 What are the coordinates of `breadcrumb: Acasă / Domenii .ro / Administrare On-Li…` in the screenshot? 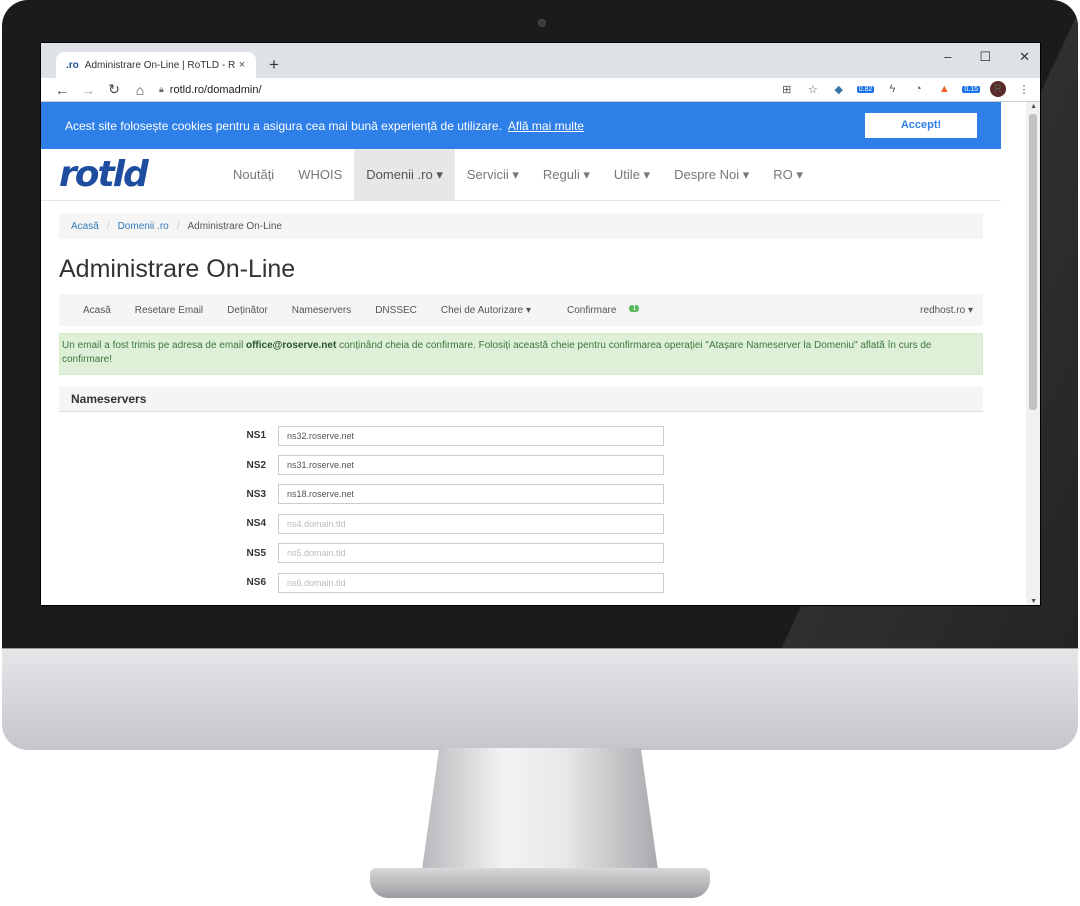 It's located at (521, 226).